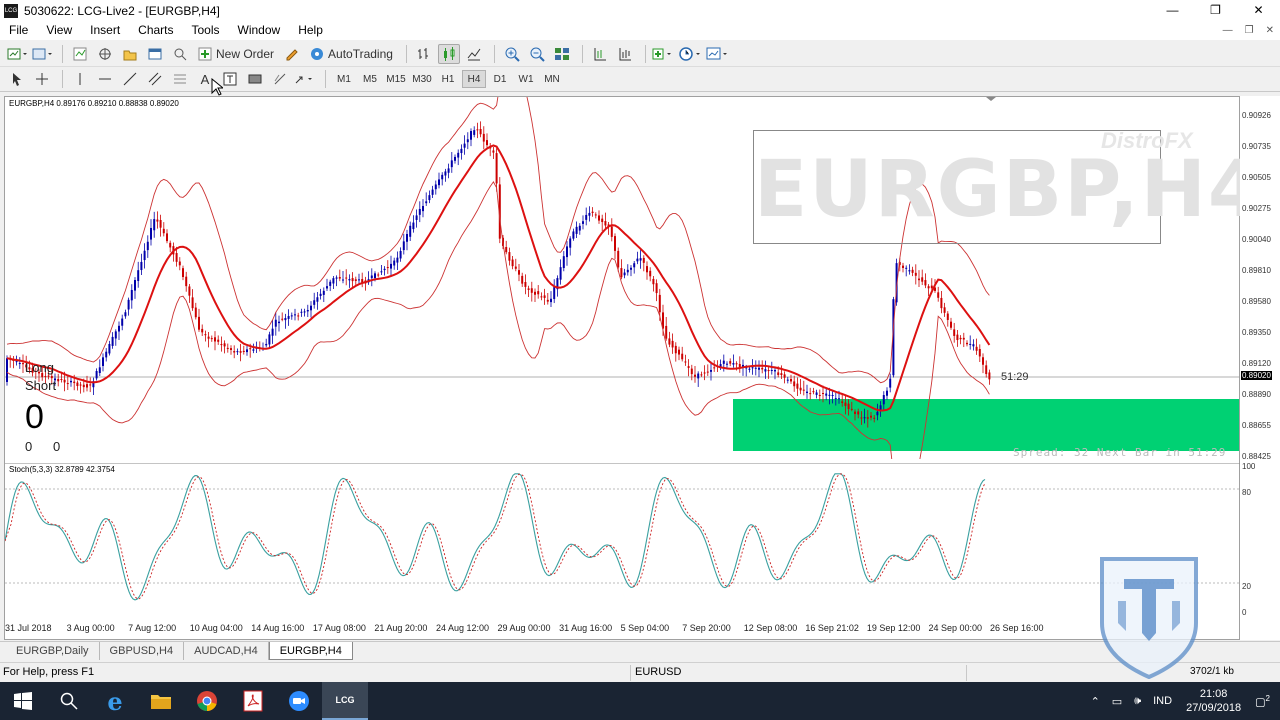  Describe the element at coordinates (345, 701) in the screenshot. I see `lcg-terminal-icon: LCG` at that location.